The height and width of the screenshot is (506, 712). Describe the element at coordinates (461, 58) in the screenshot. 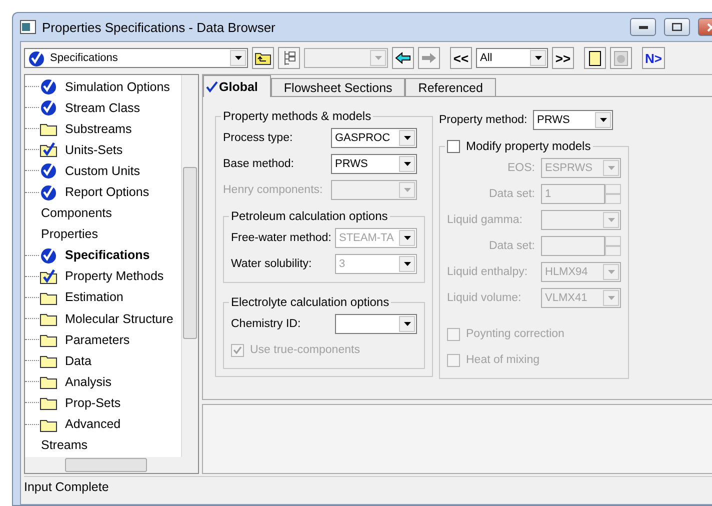

I see `previous-button: <<` at that location.